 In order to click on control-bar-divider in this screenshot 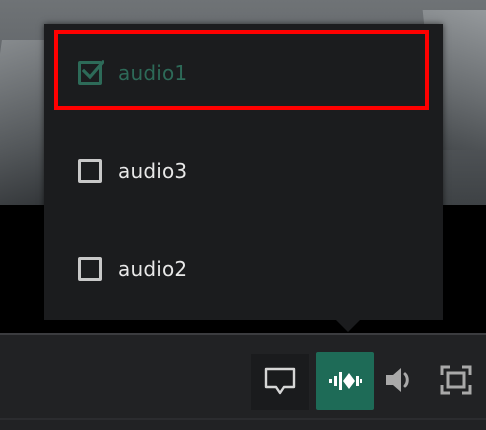, I will do `click(243, 419)`.